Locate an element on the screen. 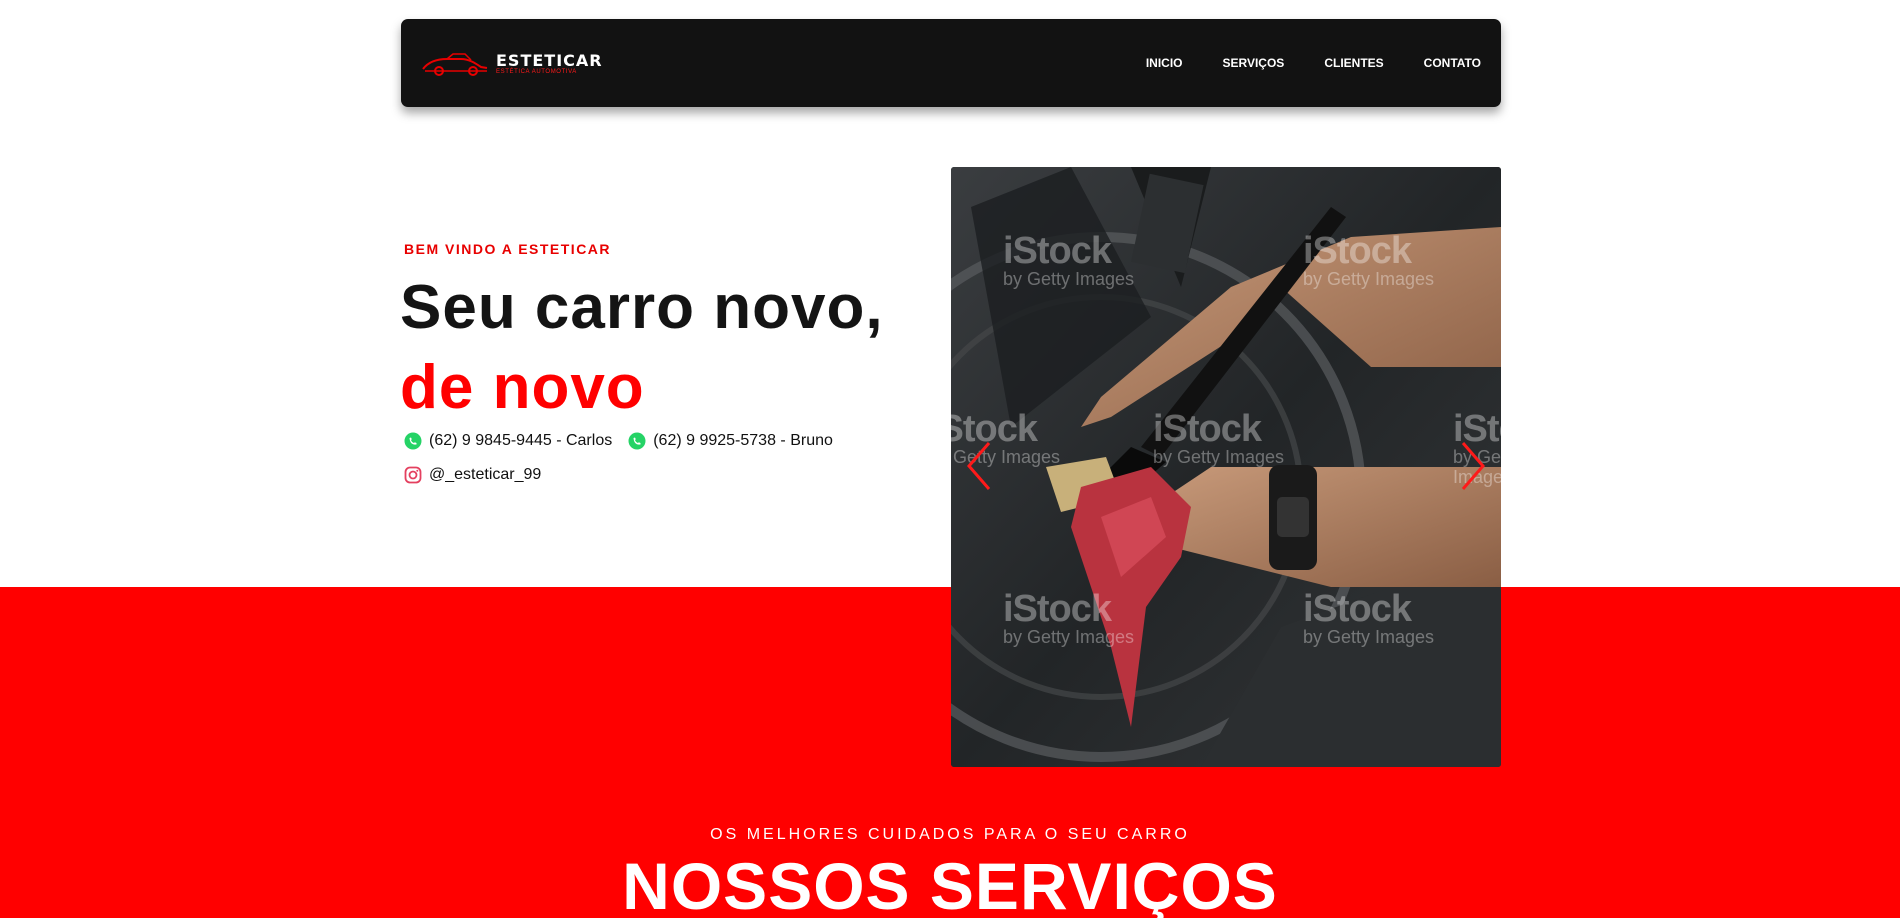 The height and width of the screenshot is (918, 1900). nav-menu: INICIO SERVIÇOS CLIENTES CONTATO is located at coordinates (1313, 63).